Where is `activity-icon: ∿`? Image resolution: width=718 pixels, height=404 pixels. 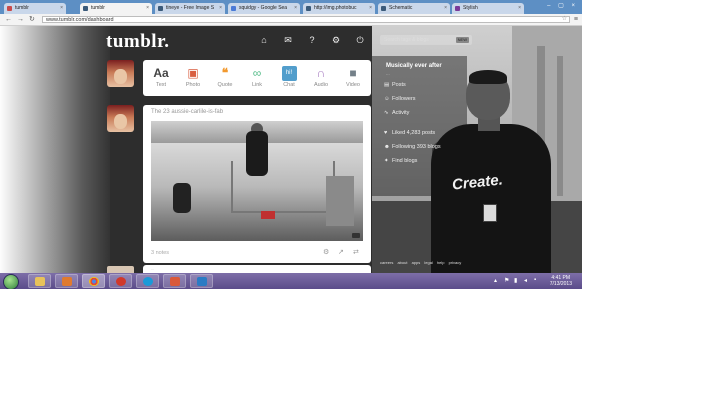
activity-icon: ∿ is located at coordinates (386, 113).